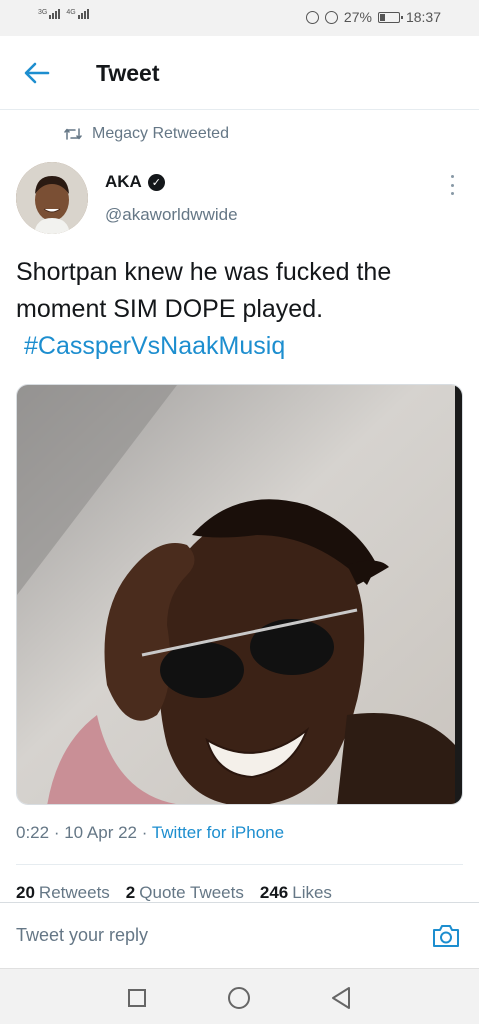  What do you see at coordinates (137, 998) in the screenshot?
I see `recent-apps-icon` at bounding box center [137, 998].